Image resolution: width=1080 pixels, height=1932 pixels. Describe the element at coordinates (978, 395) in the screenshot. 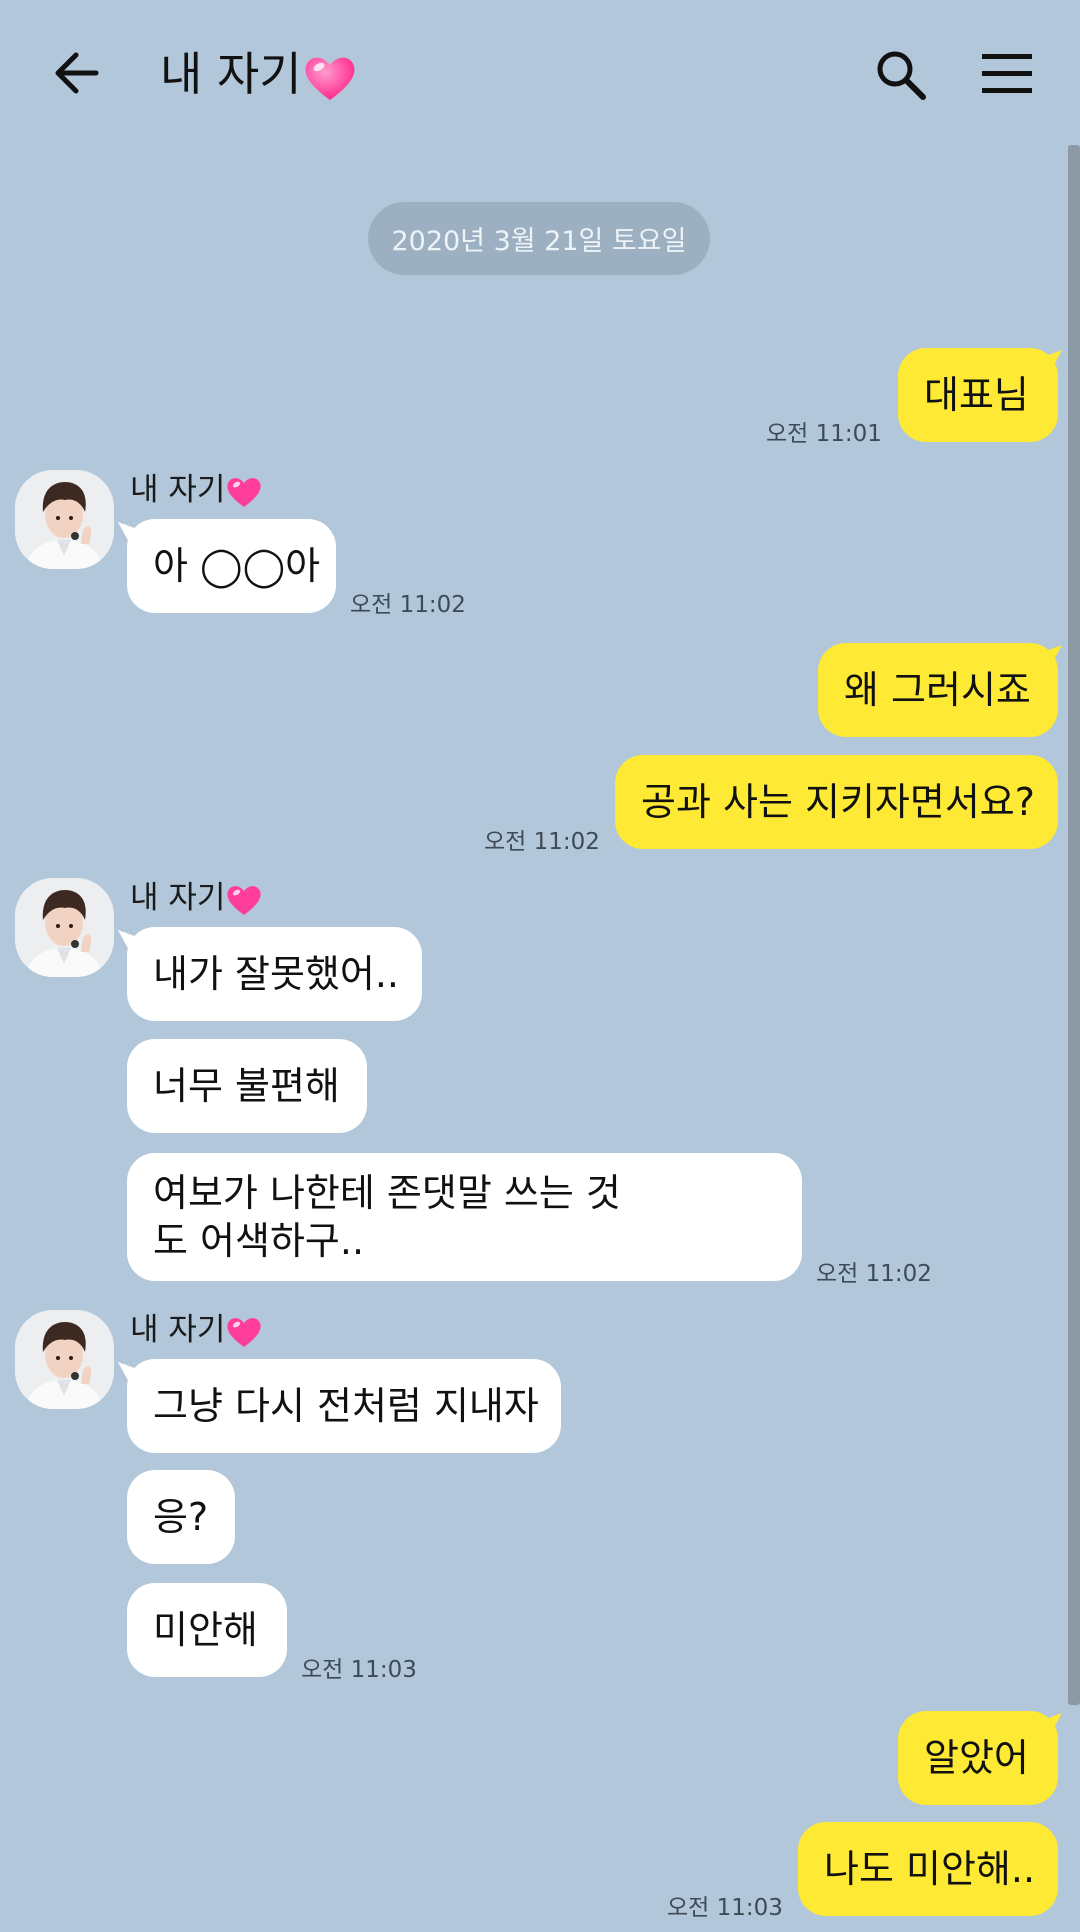

I see `message-bubble: 대표님` at that location.